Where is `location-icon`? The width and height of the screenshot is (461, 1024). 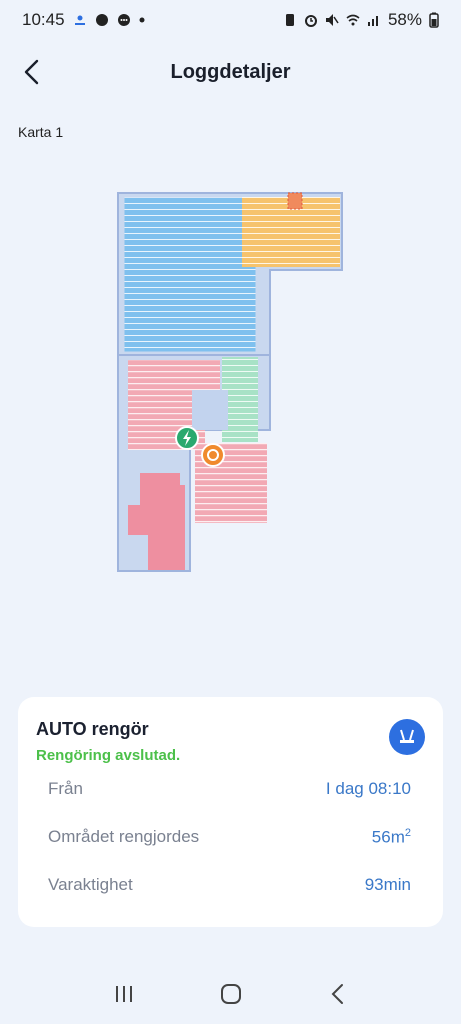
location-icon is located at coordinates (79, 20).